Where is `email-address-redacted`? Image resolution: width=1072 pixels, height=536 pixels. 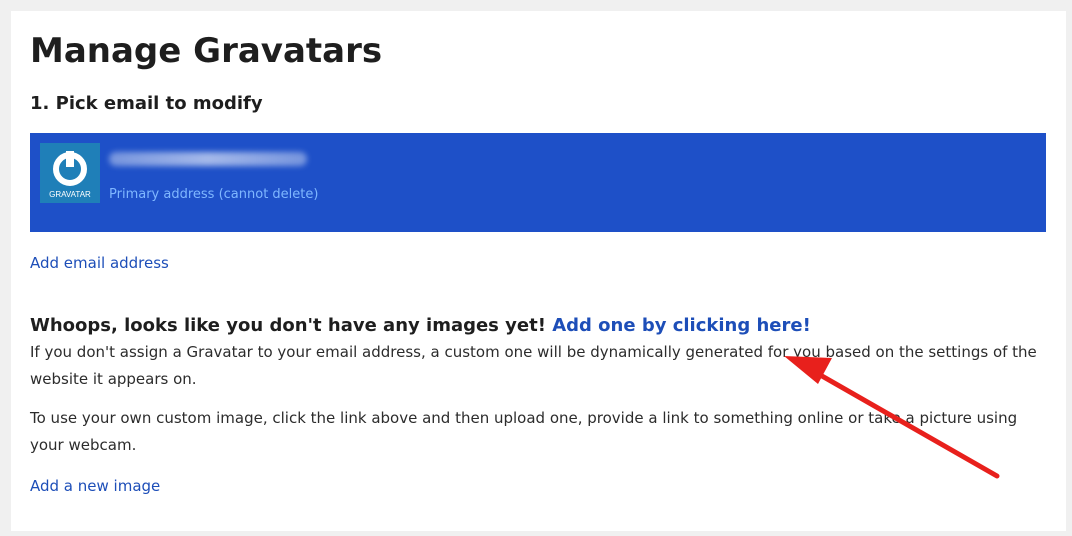 email-address-redacted is located at coordinates (208, 159).